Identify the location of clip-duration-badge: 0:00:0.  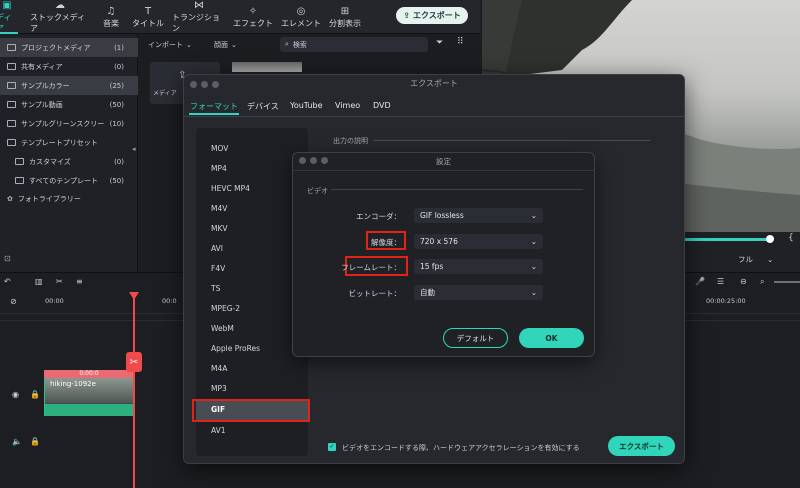
(89, 374).